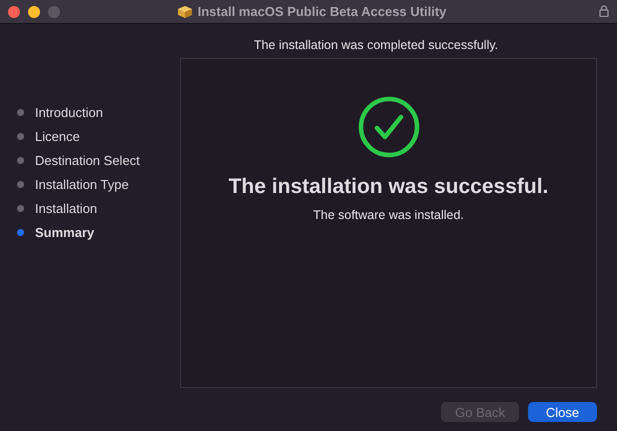 This screenshot has width=617, height=431. What do you see at coordinates (34, 12) in the screenshot?
I see `minimize-icon` at bounding box center [34, 12].